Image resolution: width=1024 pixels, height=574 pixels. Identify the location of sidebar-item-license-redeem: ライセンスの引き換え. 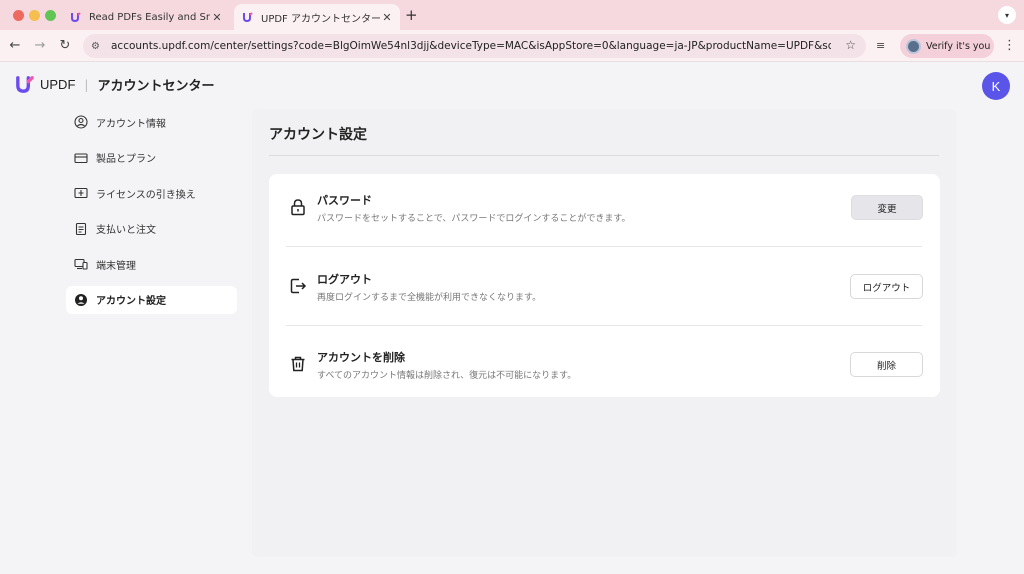
(151, 193).